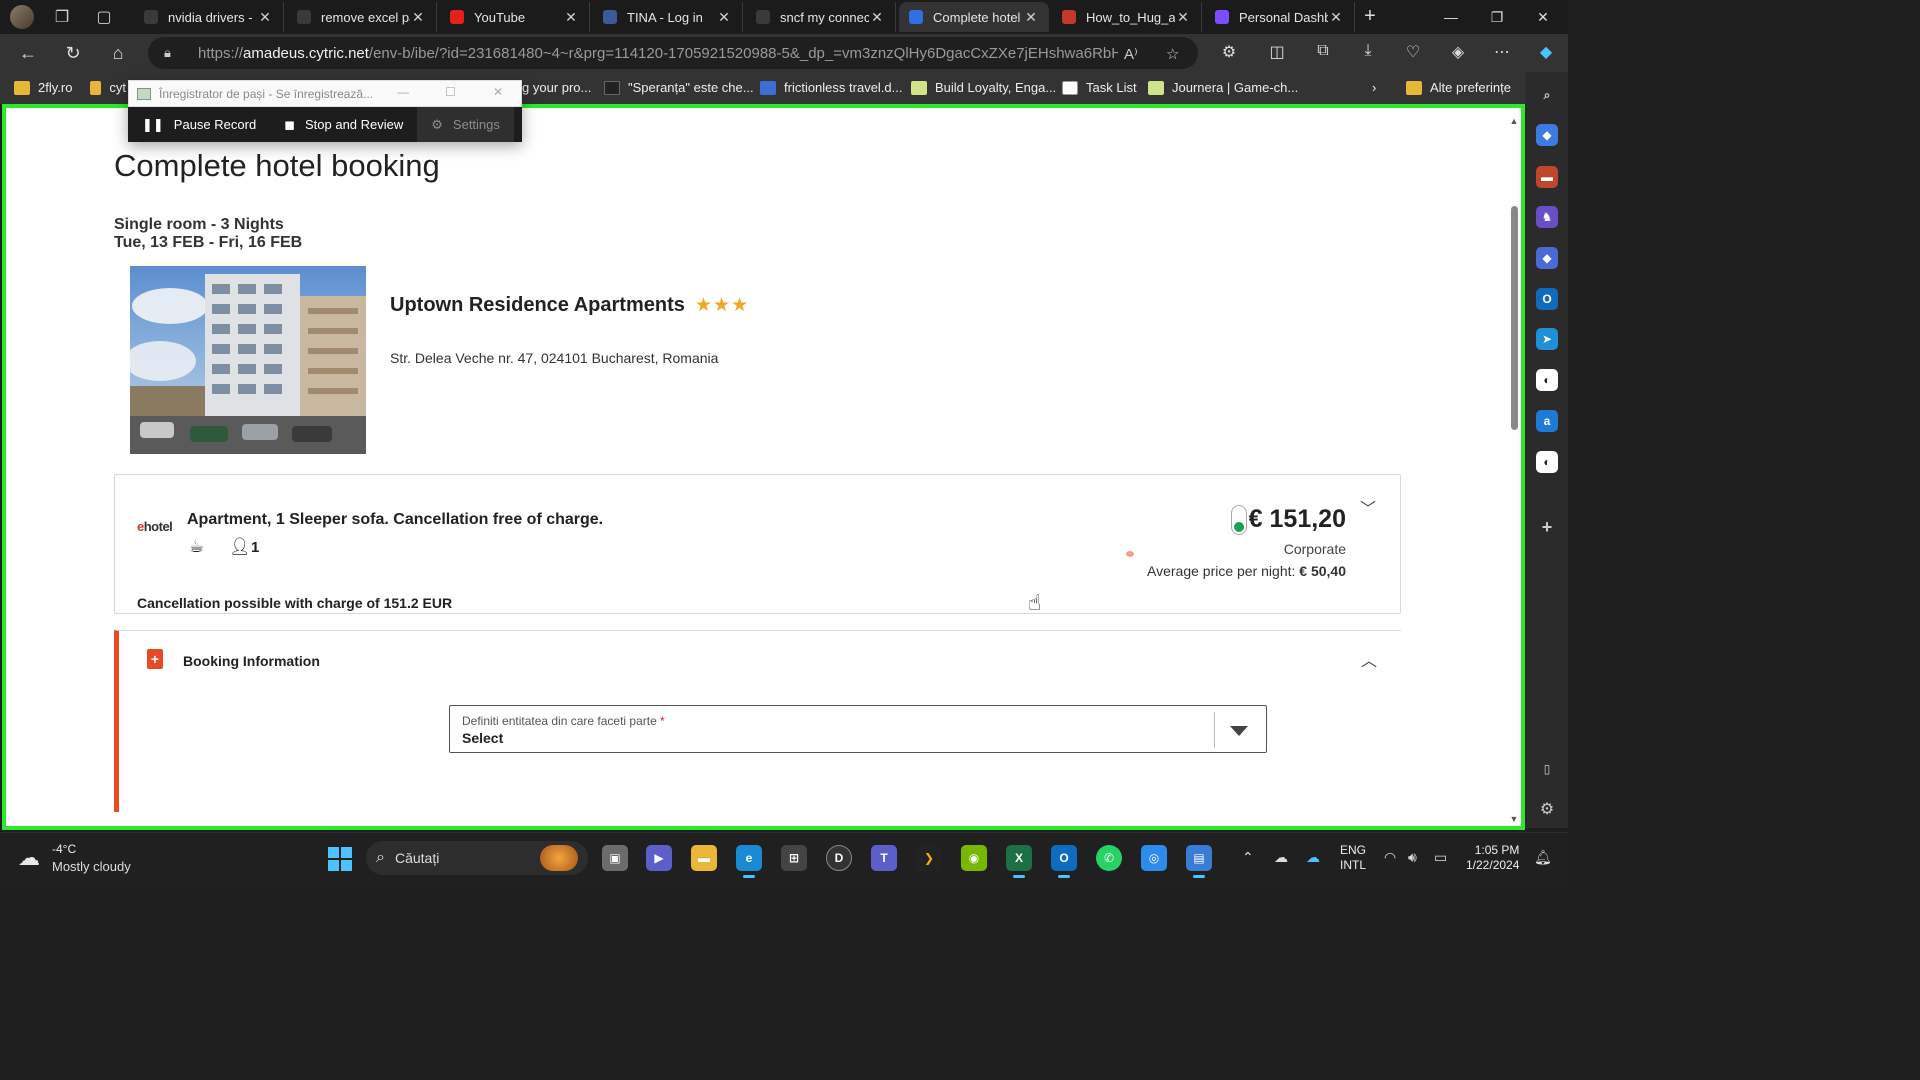 The width and height of the screenshot is (1920, 1080). What do you see at coordinates (28, 53) in the screenshot?
I see `back-icon: ←` at bounding box center [28, 53].